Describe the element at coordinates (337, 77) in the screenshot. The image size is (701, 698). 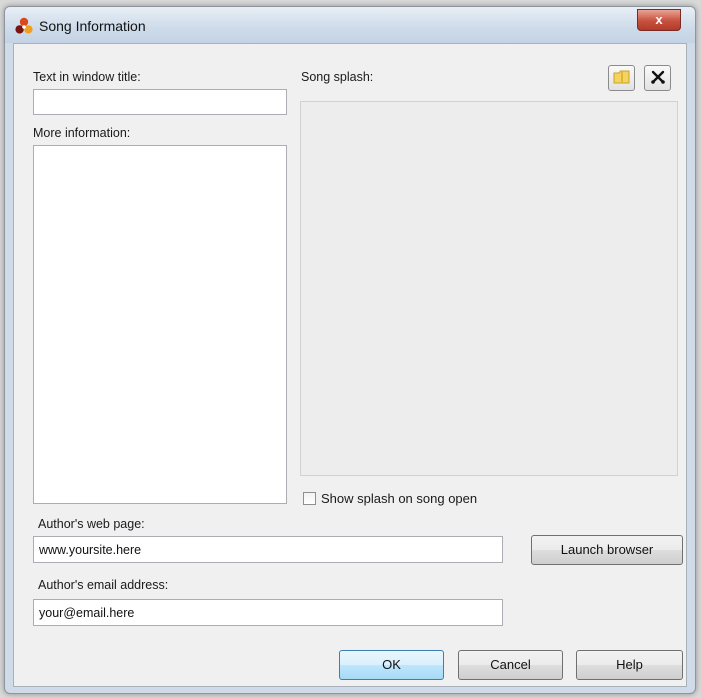
I see `song-splash-label: Song splash:` at that location.